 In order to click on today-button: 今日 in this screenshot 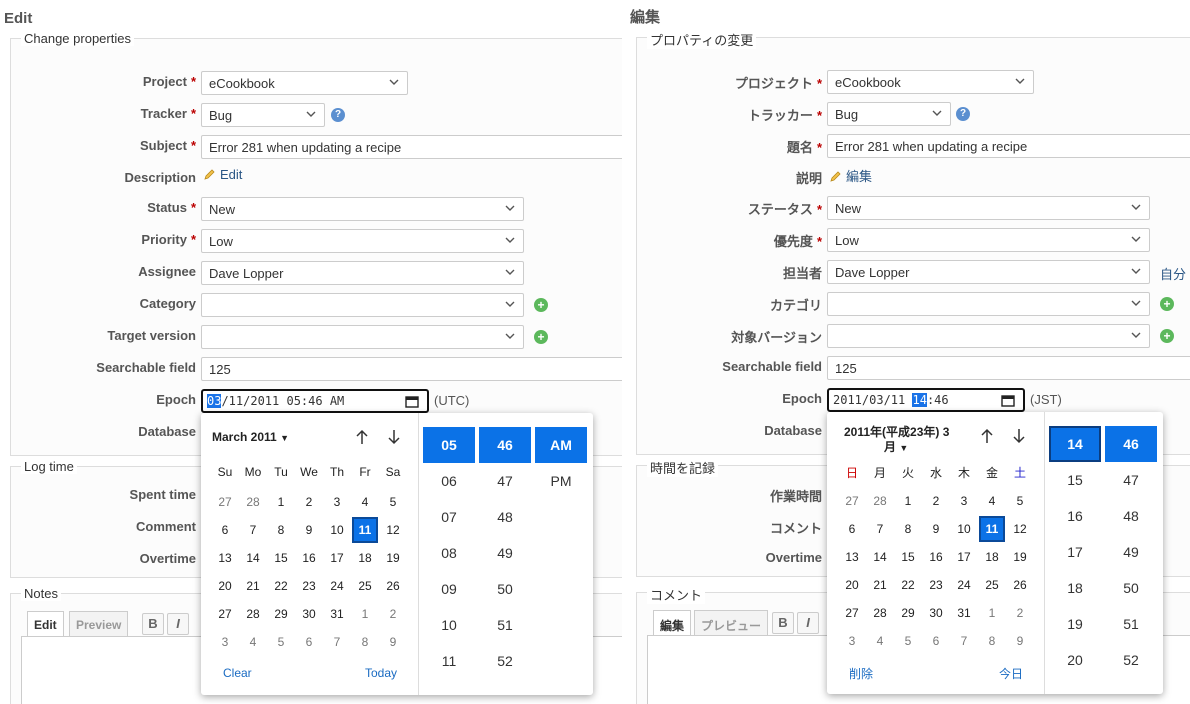, I will do `click(1011, 673)`.